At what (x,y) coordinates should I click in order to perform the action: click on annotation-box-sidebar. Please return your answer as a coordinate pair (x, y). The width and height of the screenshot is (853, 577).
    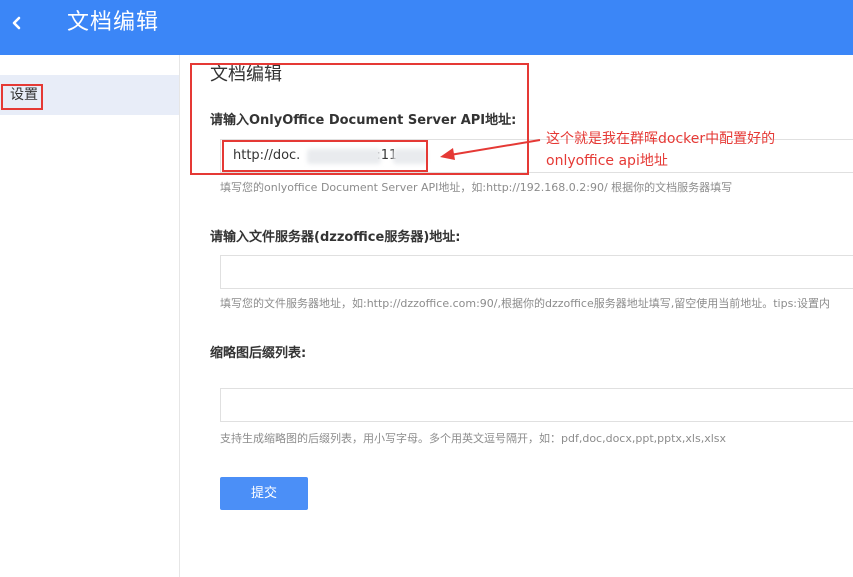
    Looking at the image, I should click on (22, 97).